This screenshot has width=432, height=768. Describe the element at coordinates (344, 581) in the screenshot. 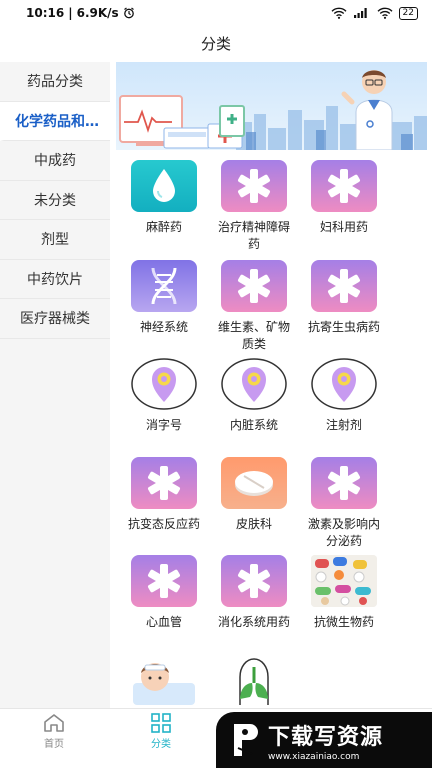

I see `pills-photo` at that location.